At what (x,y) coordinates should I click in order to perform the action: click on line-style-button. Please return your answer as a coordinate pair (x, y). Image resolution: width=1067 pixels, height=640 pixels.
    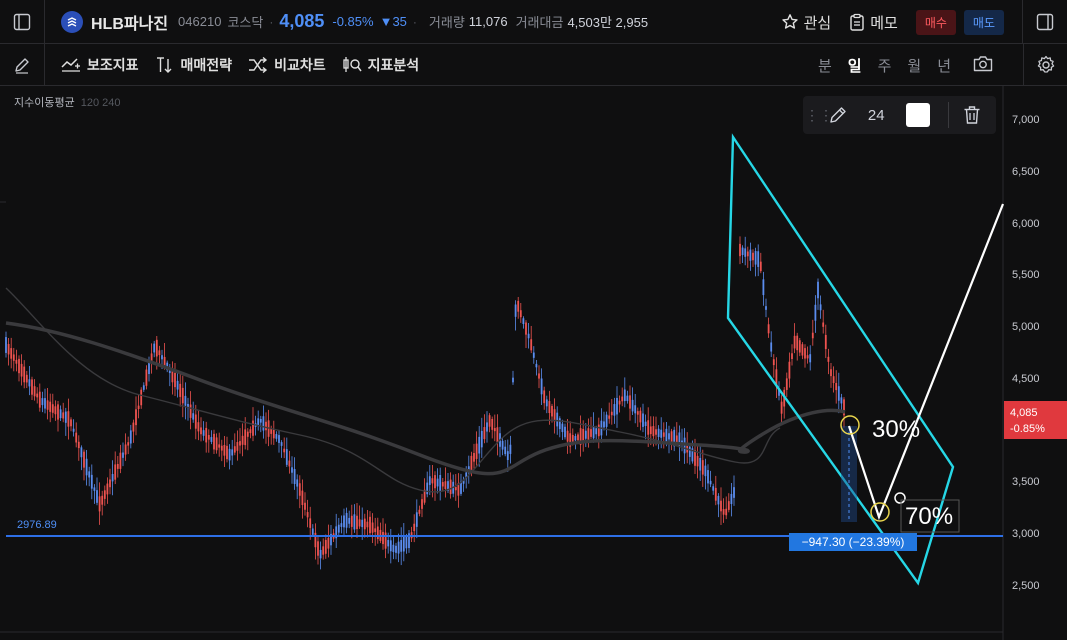
    Looking at the image, I should click on (838, 115).